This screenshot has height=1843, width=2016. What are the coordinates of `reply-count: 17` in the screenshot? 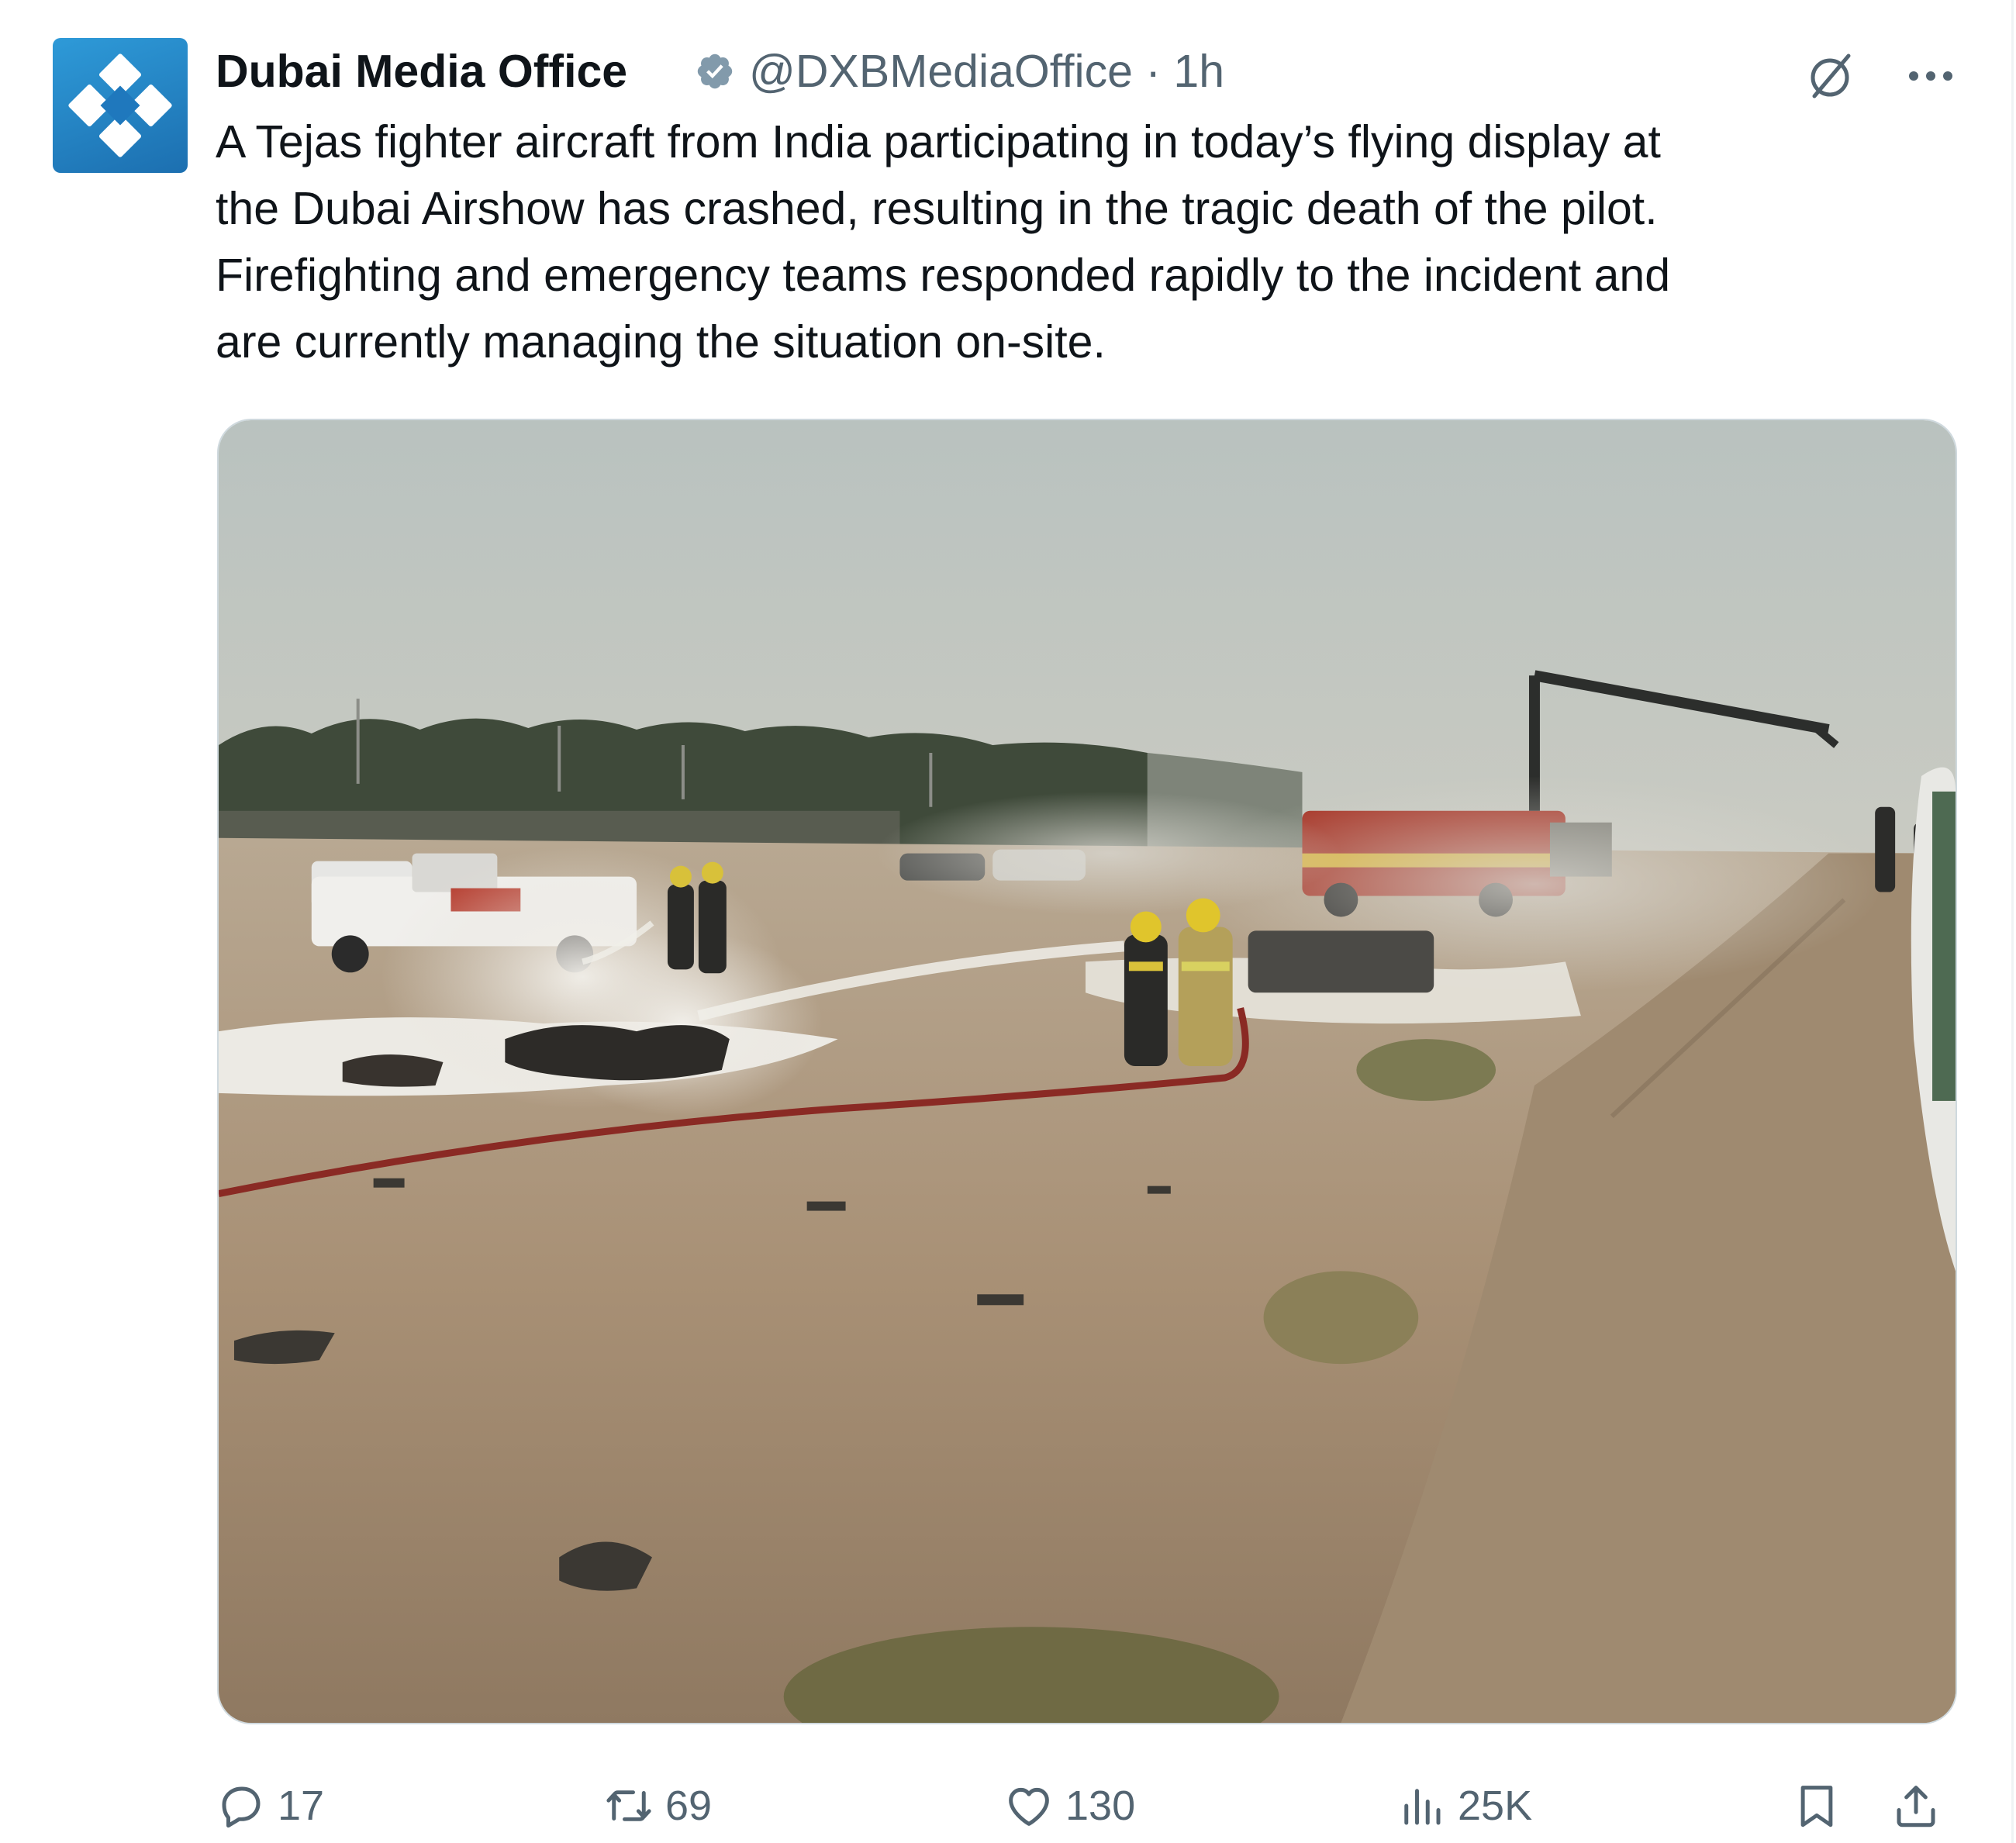 It's located at (301, 1806).